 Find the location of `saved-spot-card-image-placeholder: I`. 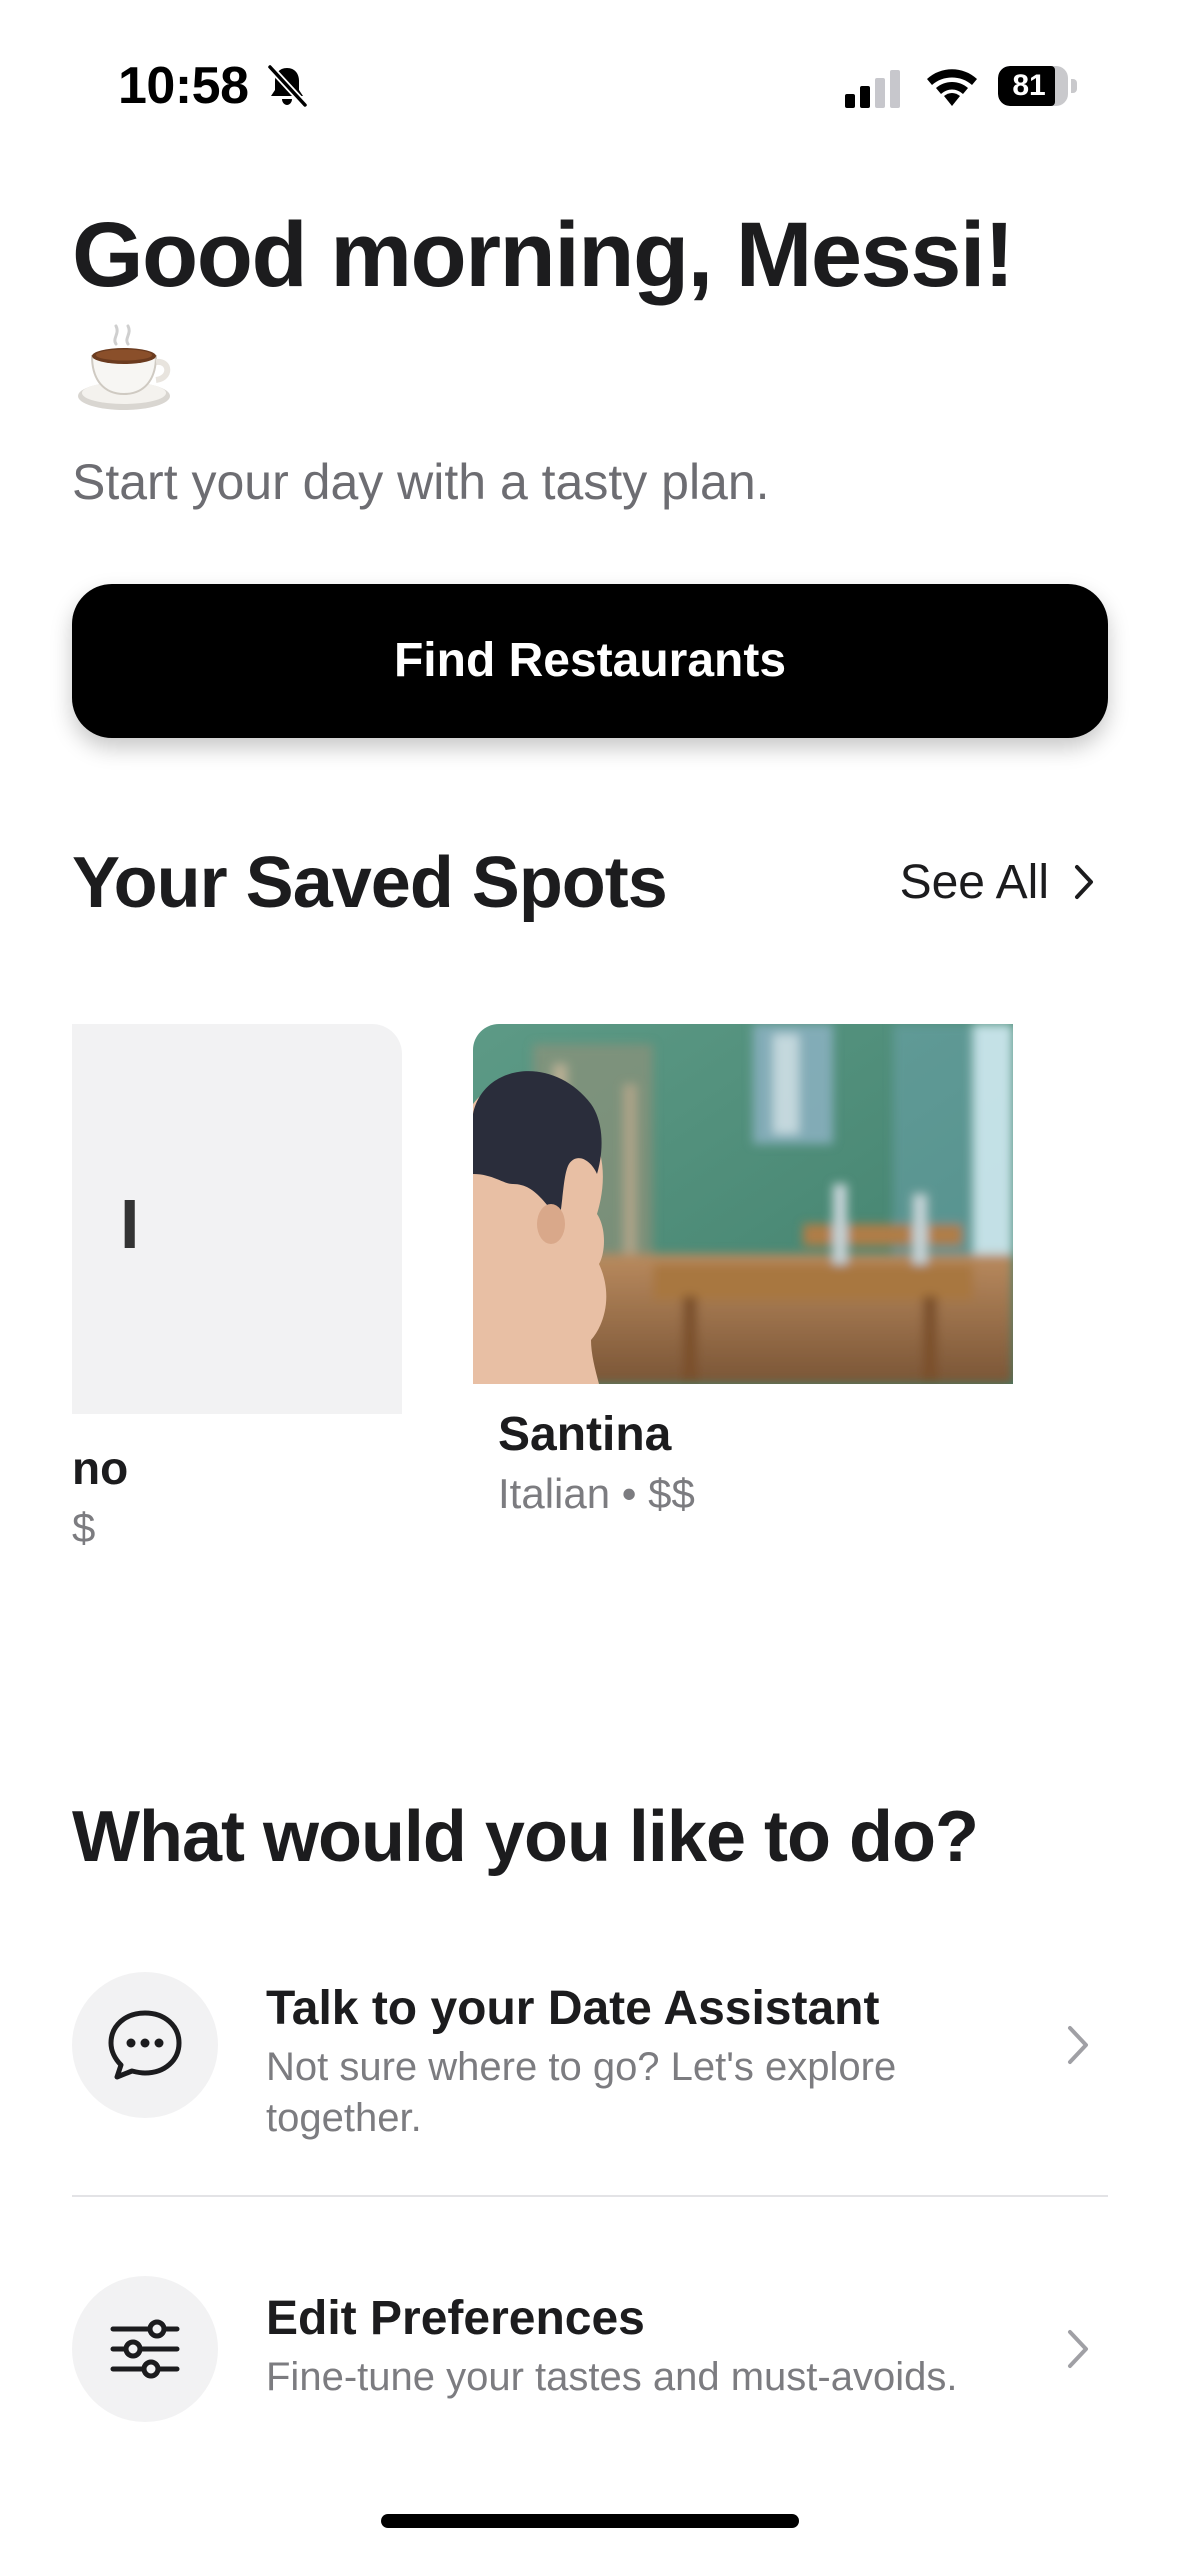

saved-spot-card-image-placeholder: I is located at coordinates (237, 1219).